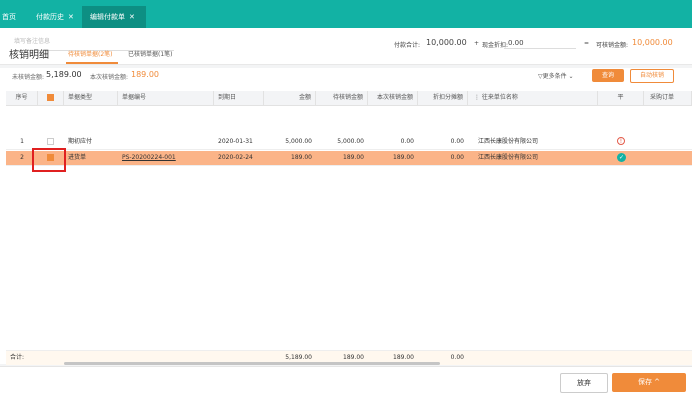 This screenshot has width=692, height=410. Describe the element at coordinates (540, 48) in the screenshot. I see `discount-field-underline` at that location.